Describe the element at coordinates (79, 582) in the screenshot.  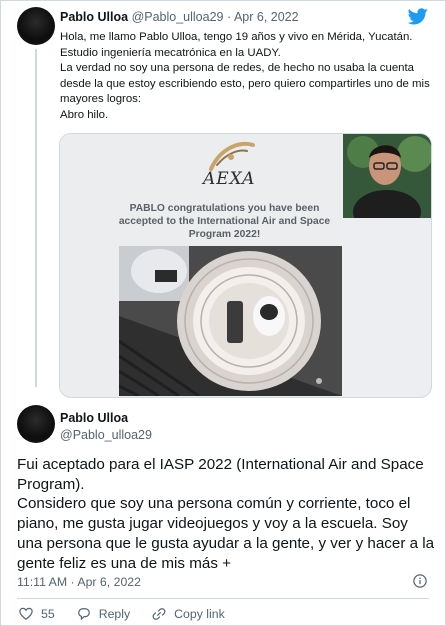
I see `tweet-timestamp: 11:11 AM · Apr 6, 2022` at that location.